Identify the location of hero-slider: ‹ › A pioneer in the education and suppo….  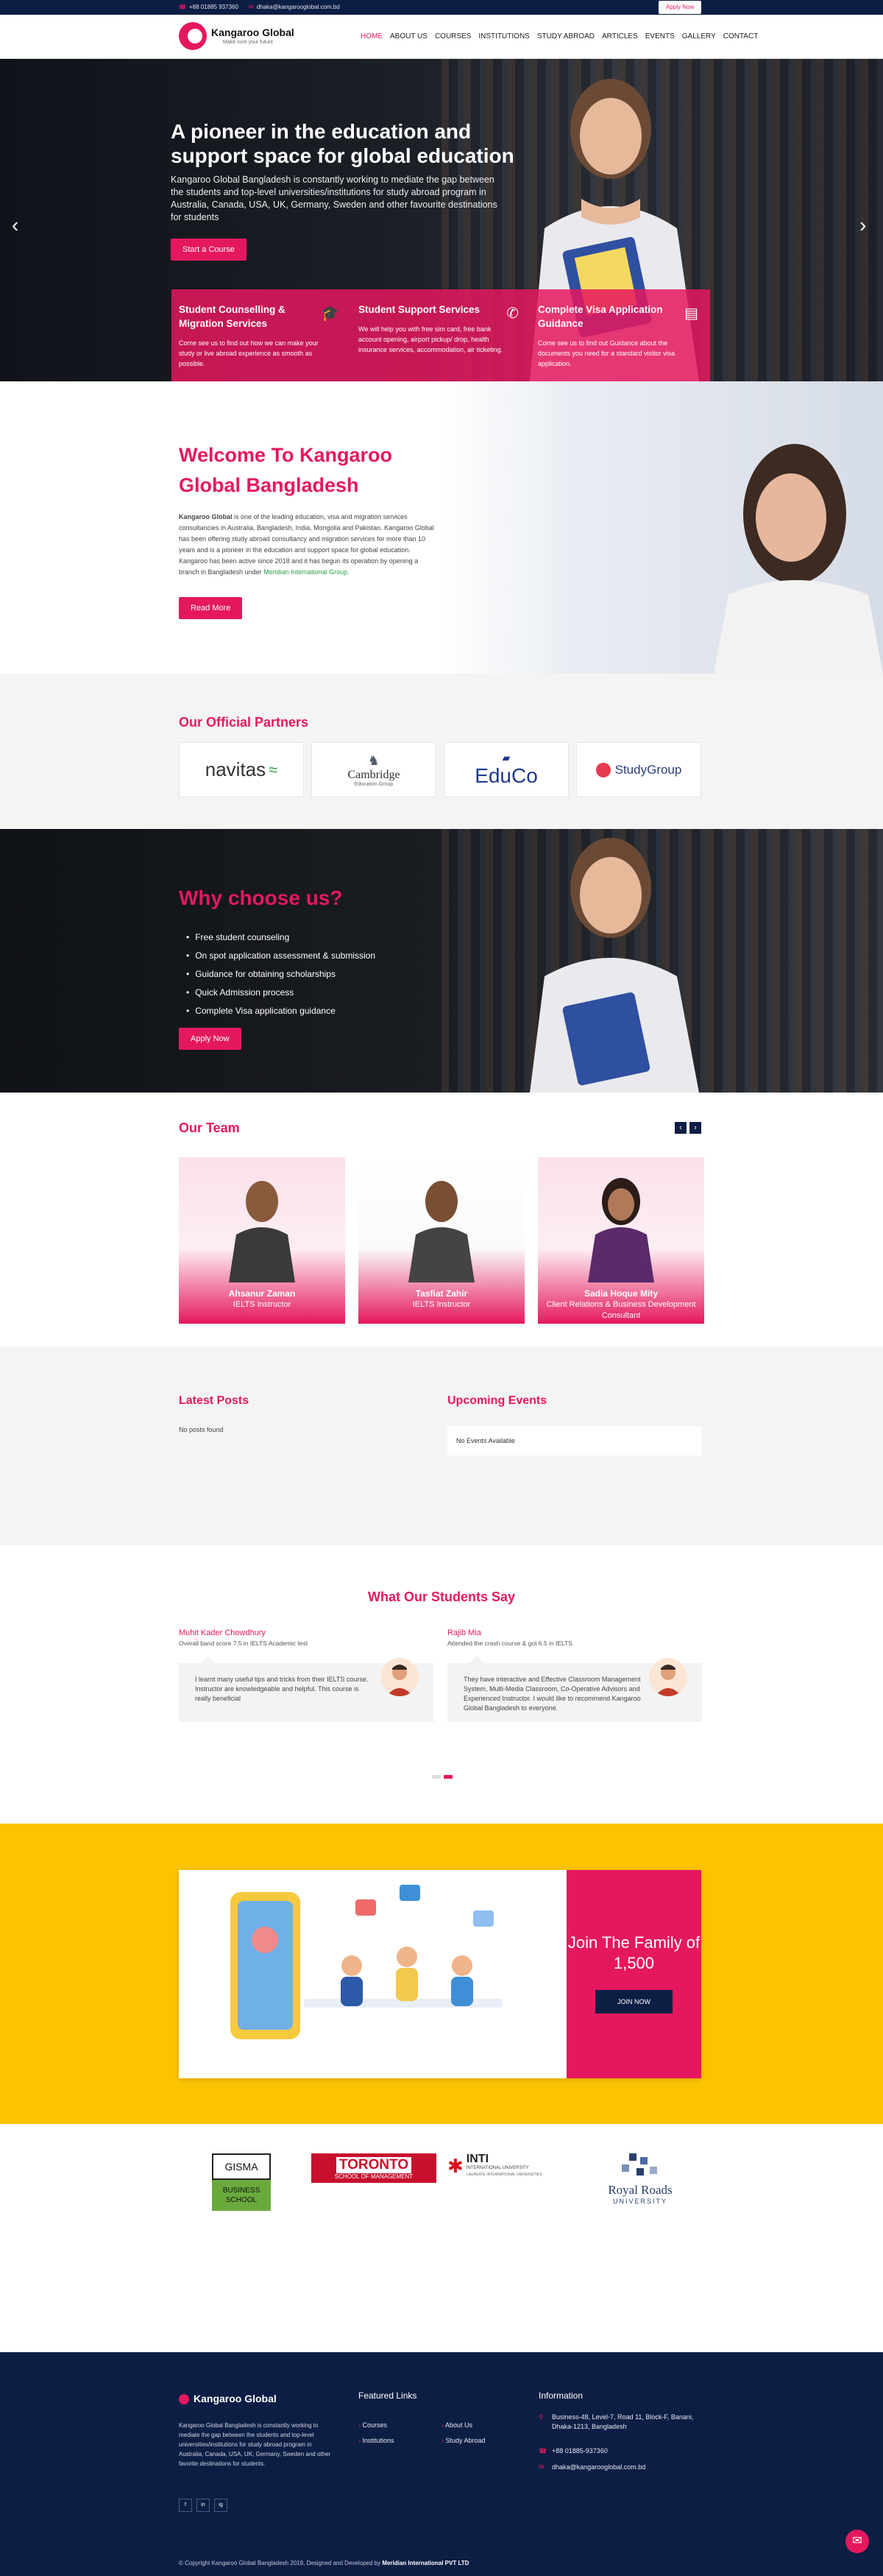
(441, 220).